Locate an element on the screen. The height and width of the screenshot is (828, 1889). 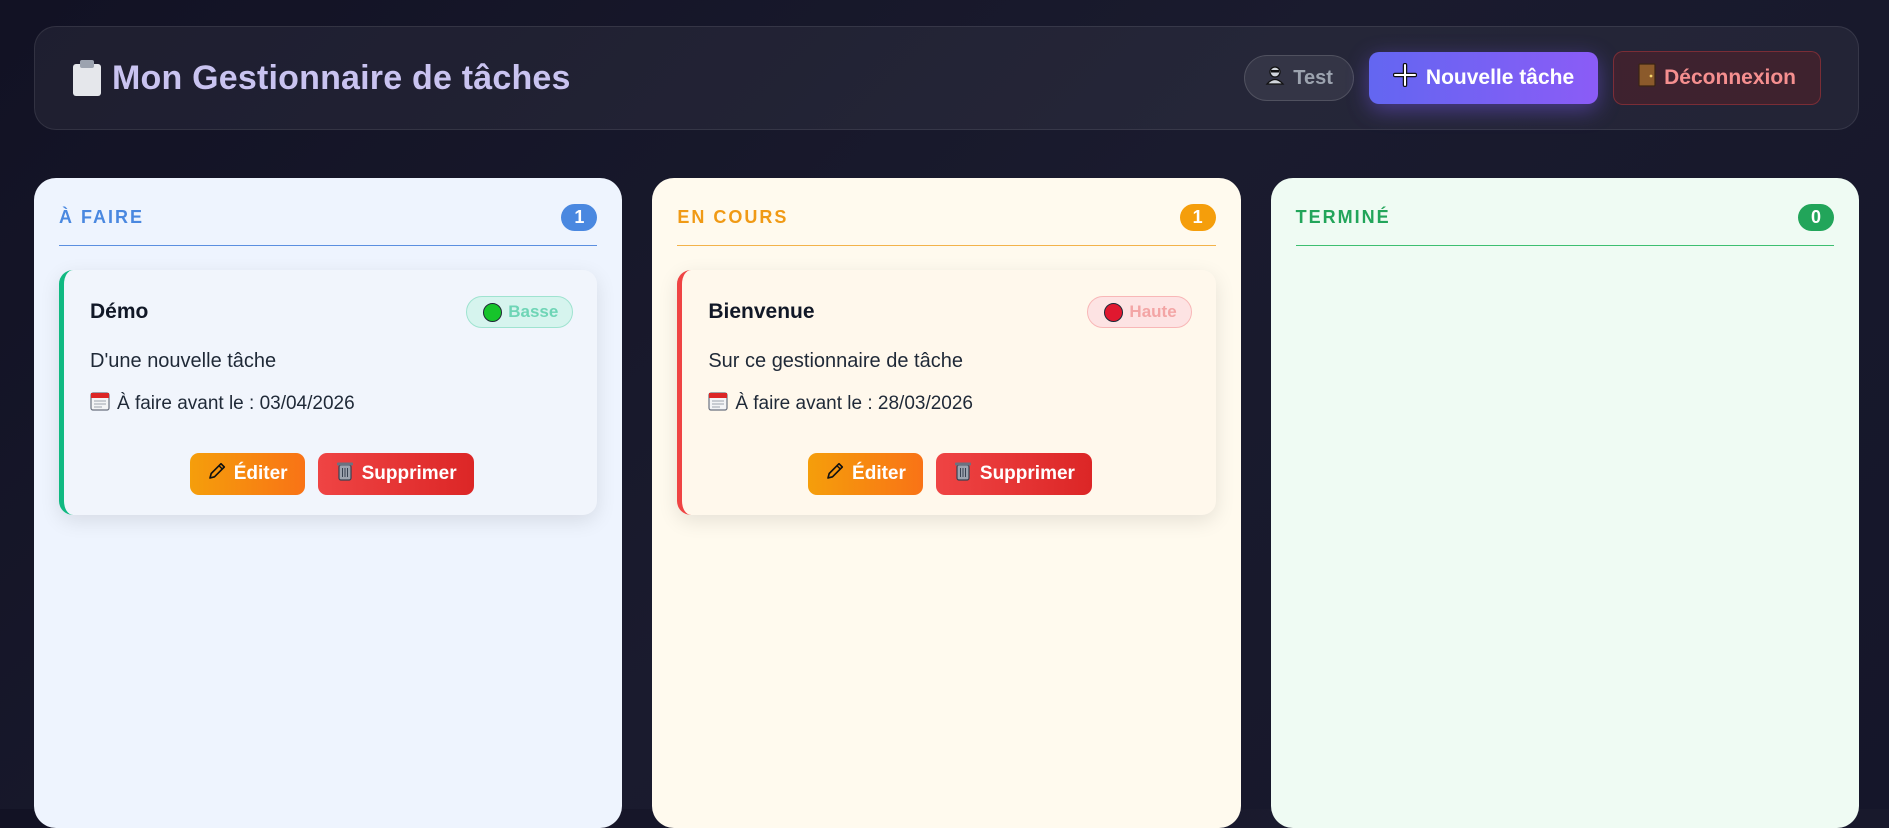
task-due-date: À faire avant le : 03/04/2026 is located at coordinates (331, 404).